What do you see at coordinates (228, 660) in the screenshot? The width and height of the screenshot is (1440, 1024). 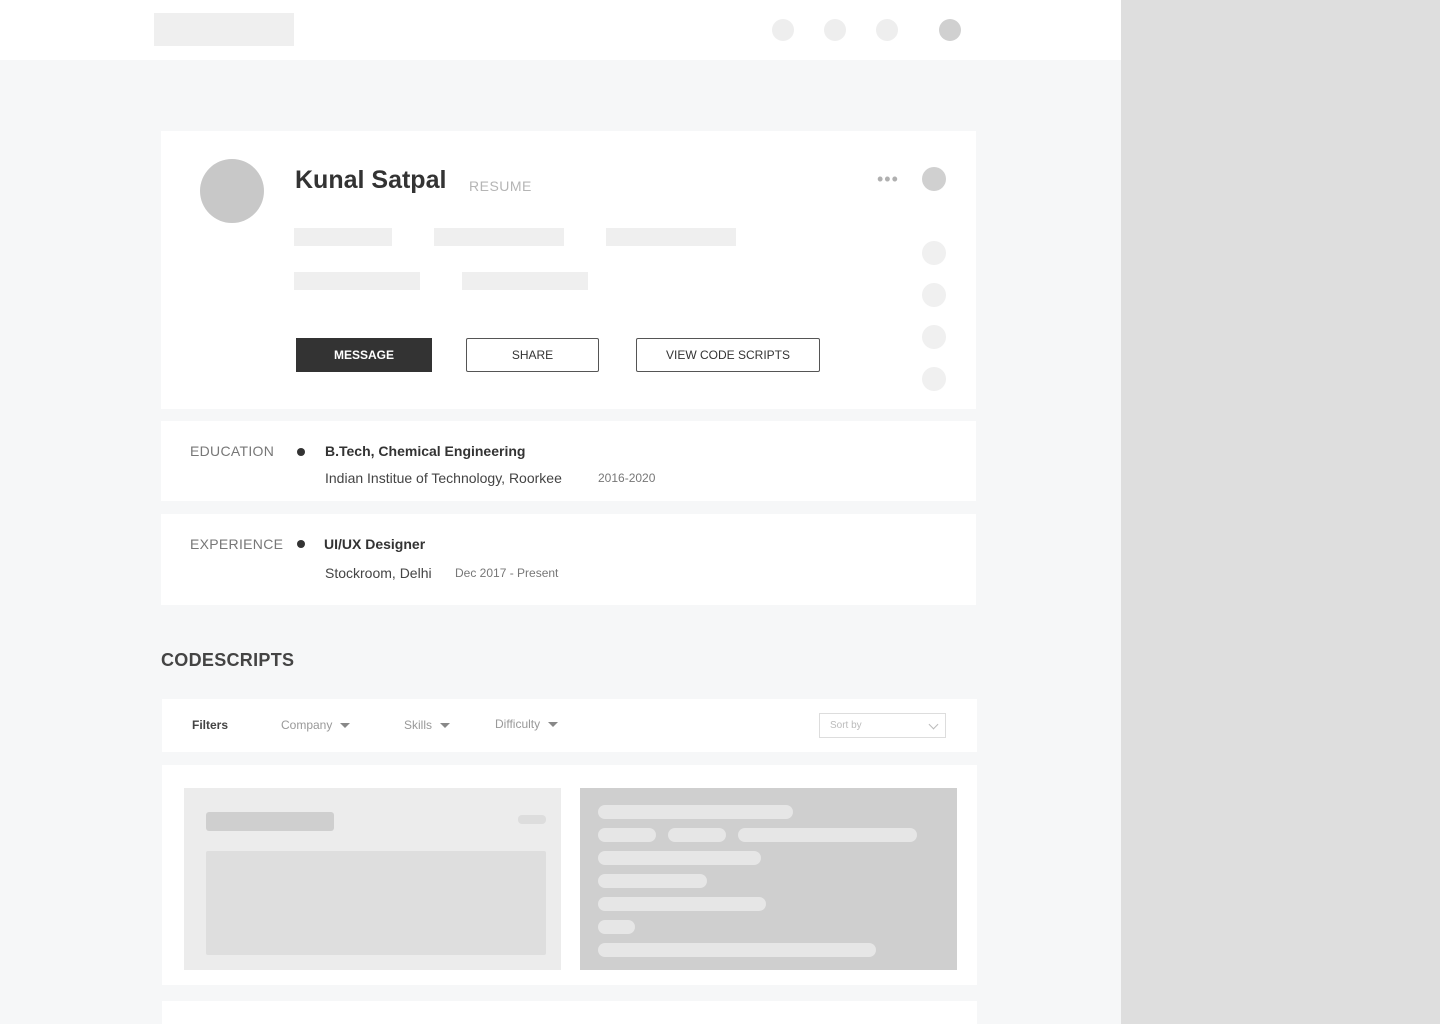 I see `codescripts-heading: CODESCRIPTS` at bounding box center [228, 660].